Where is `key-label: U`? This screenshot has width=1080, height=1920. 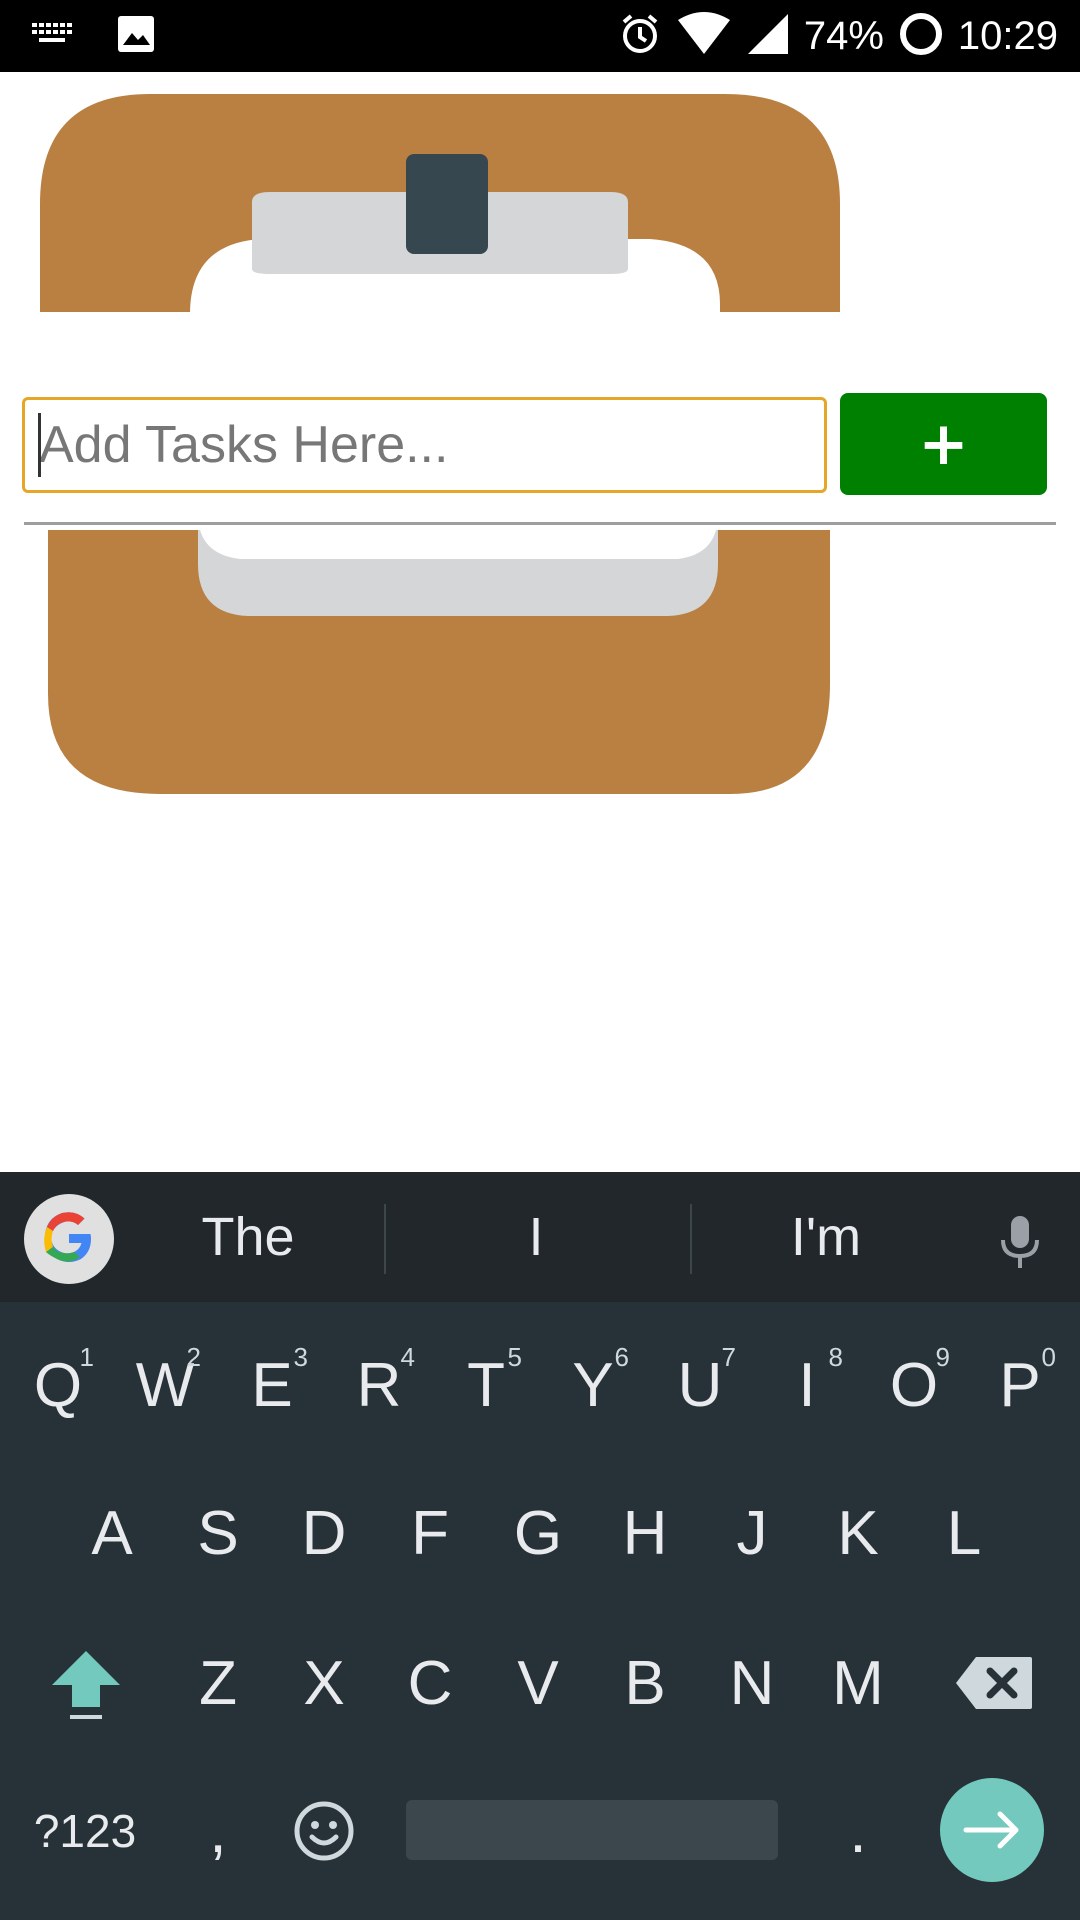
key-label: U is located at coordinates (700, 1385).